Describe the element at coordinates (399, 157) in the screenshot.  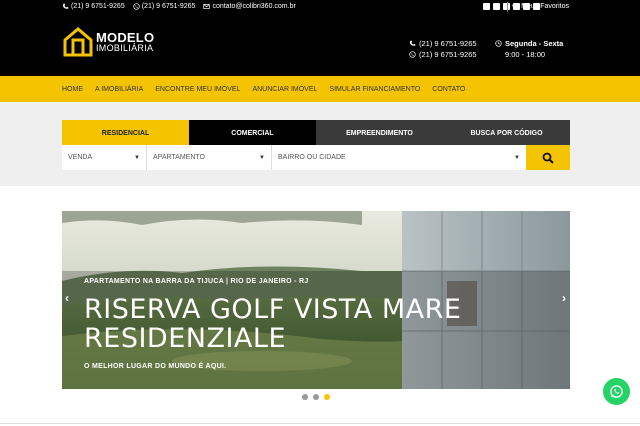
I see `location-select: BAIRRO OU CIDADE ▼` at that location.